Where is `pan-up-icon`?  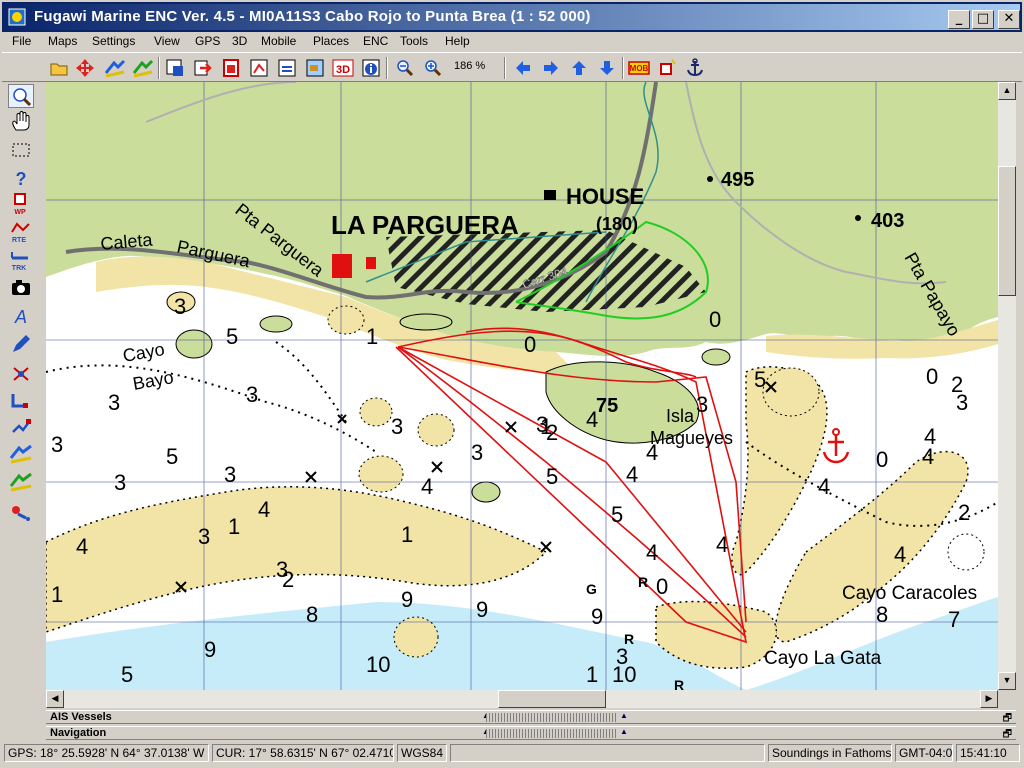 pan-up-icon is located at coordinates (579, 68).